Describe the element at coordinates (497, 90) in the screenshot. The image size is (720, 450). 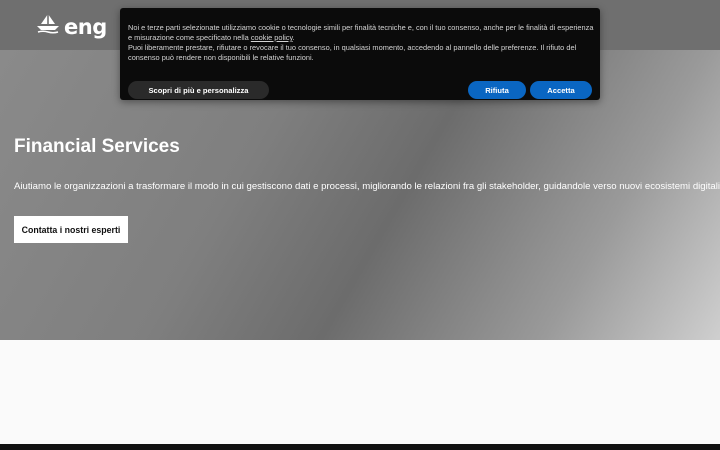
I see `reject-button: Rifiuta` at that location.